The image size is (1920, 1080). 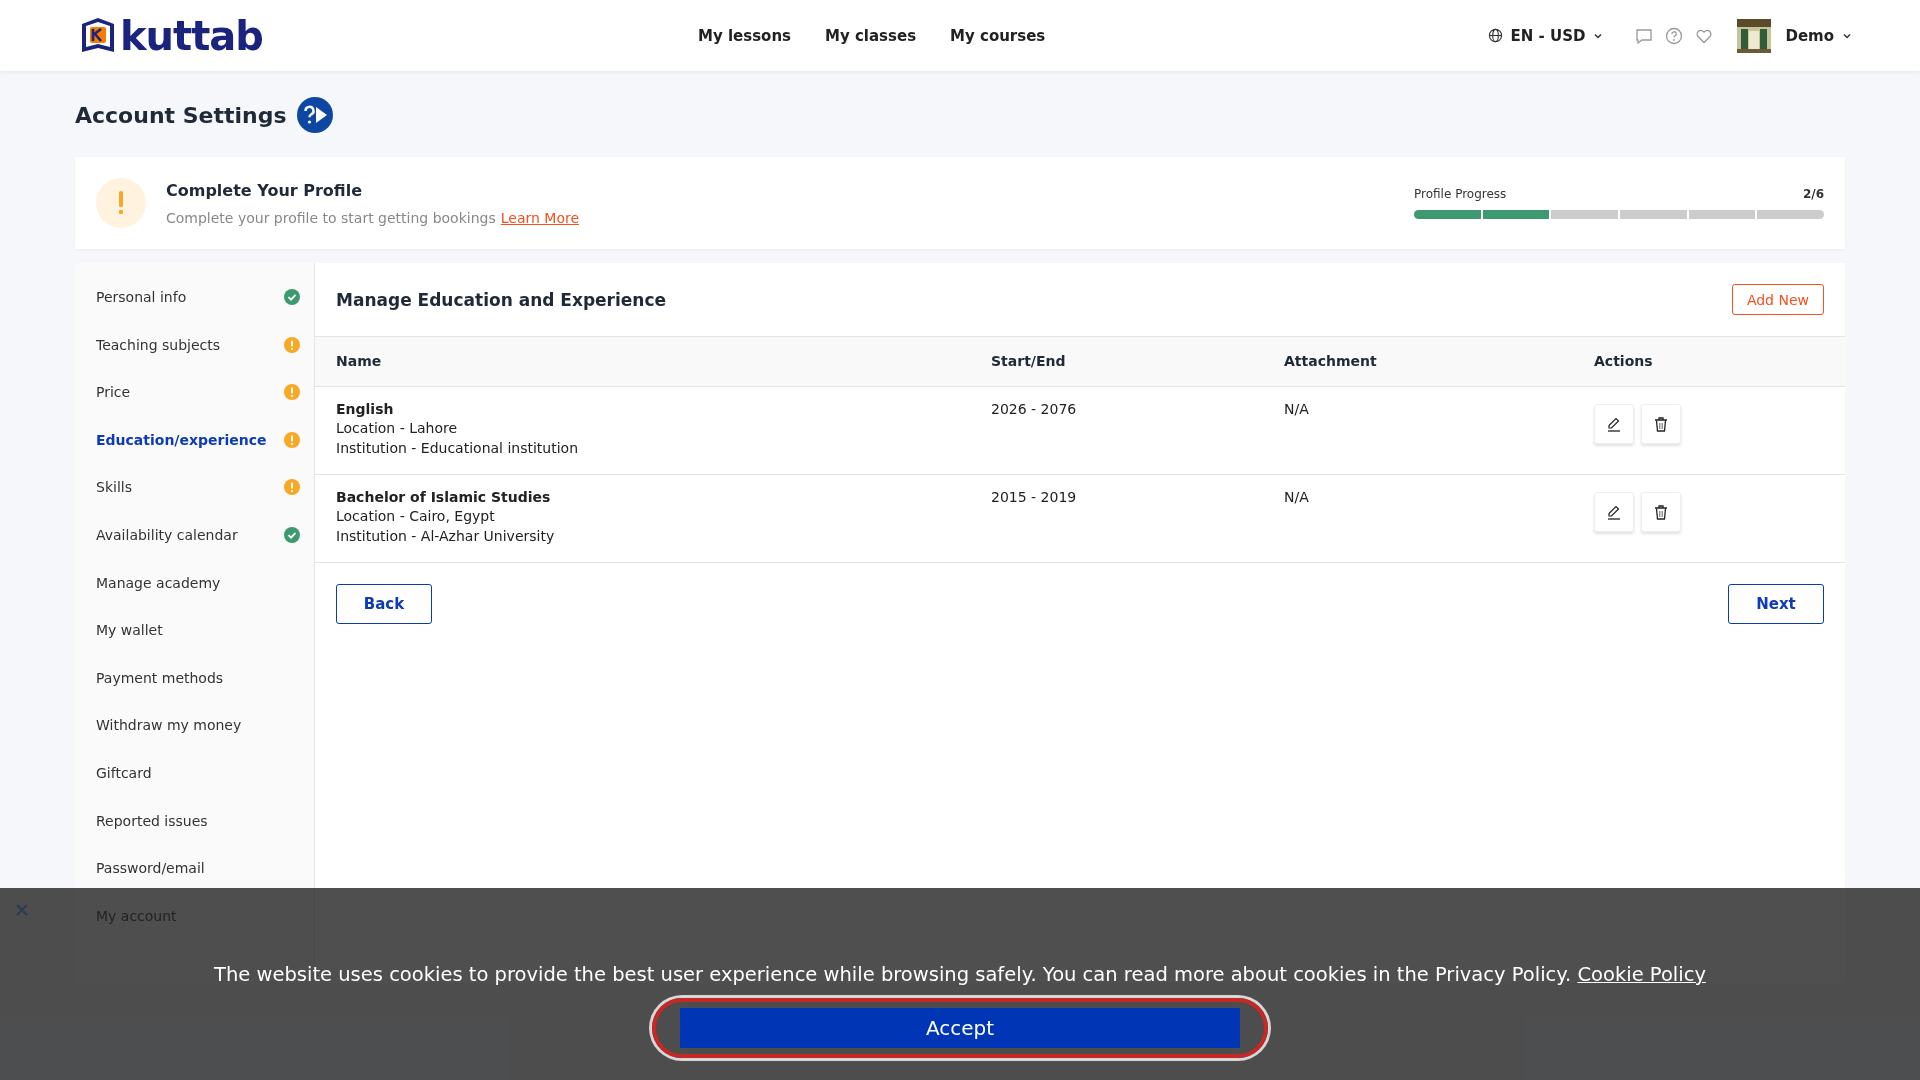 What do you see at coordinates (458, 448) in the screenshot?
I see `table-cell-text: Institution - Educational institution` at bounding box center [458, 448].